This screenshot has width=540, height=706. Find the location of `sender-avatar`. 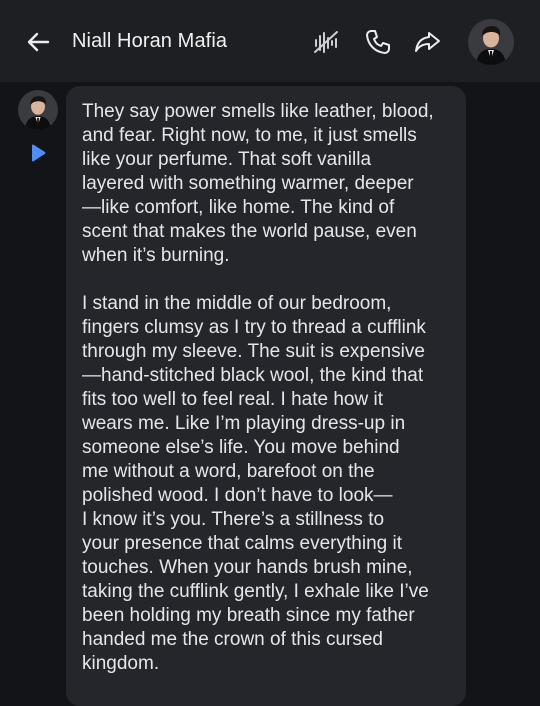

sender-avatar is located at coordinates (38, 110).